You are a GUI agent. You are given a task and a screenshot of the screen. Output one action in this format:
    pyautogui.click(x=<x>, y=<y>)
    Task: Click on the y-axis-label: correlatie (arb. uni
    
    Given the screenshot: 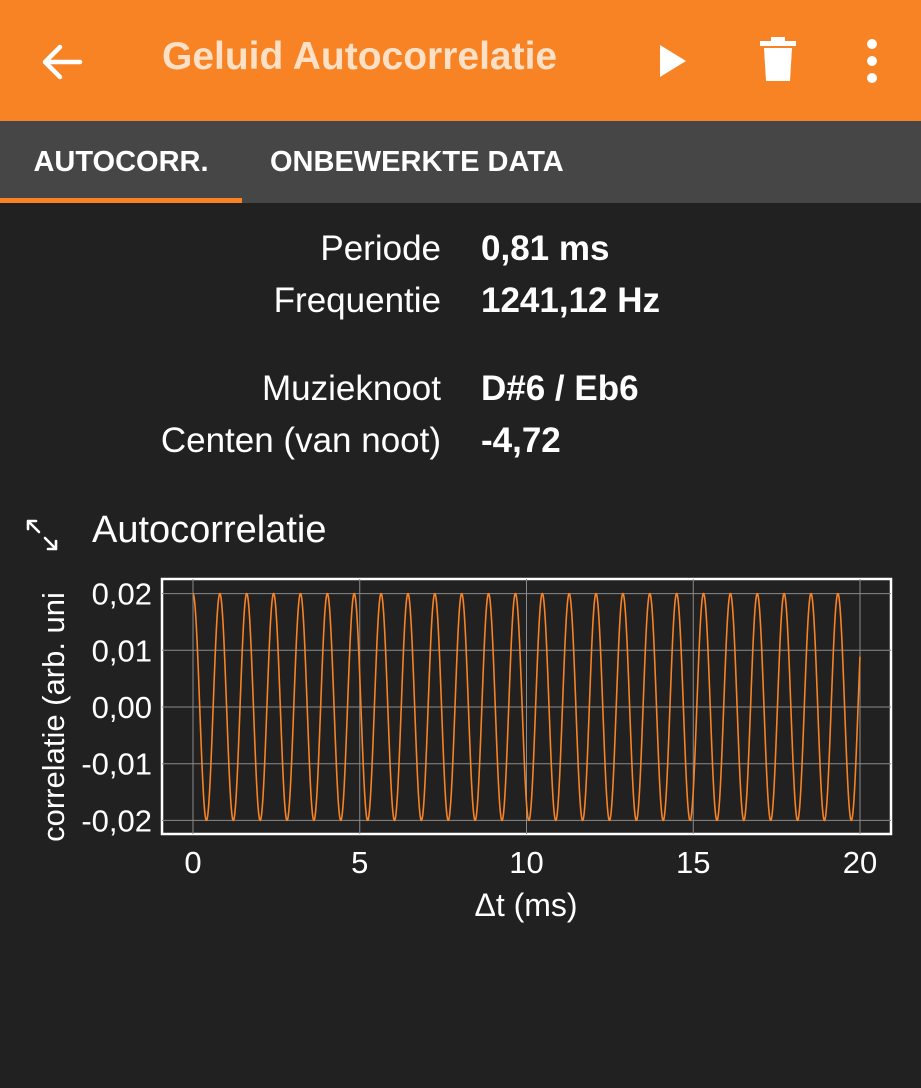 What is the action you would take?
    pyautogui.click(x=53, y=717)
    